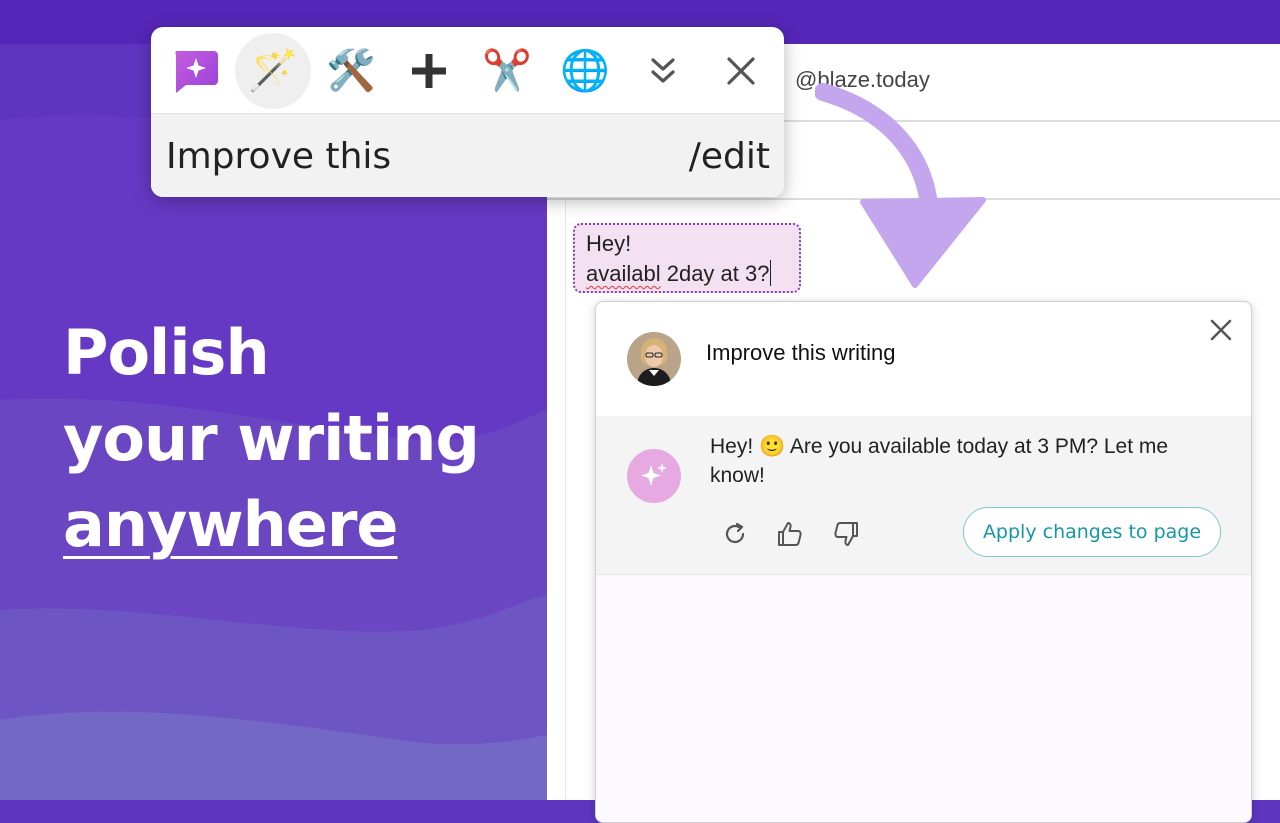  I want to click on suggestion-command: /edit, so click(729, 156).